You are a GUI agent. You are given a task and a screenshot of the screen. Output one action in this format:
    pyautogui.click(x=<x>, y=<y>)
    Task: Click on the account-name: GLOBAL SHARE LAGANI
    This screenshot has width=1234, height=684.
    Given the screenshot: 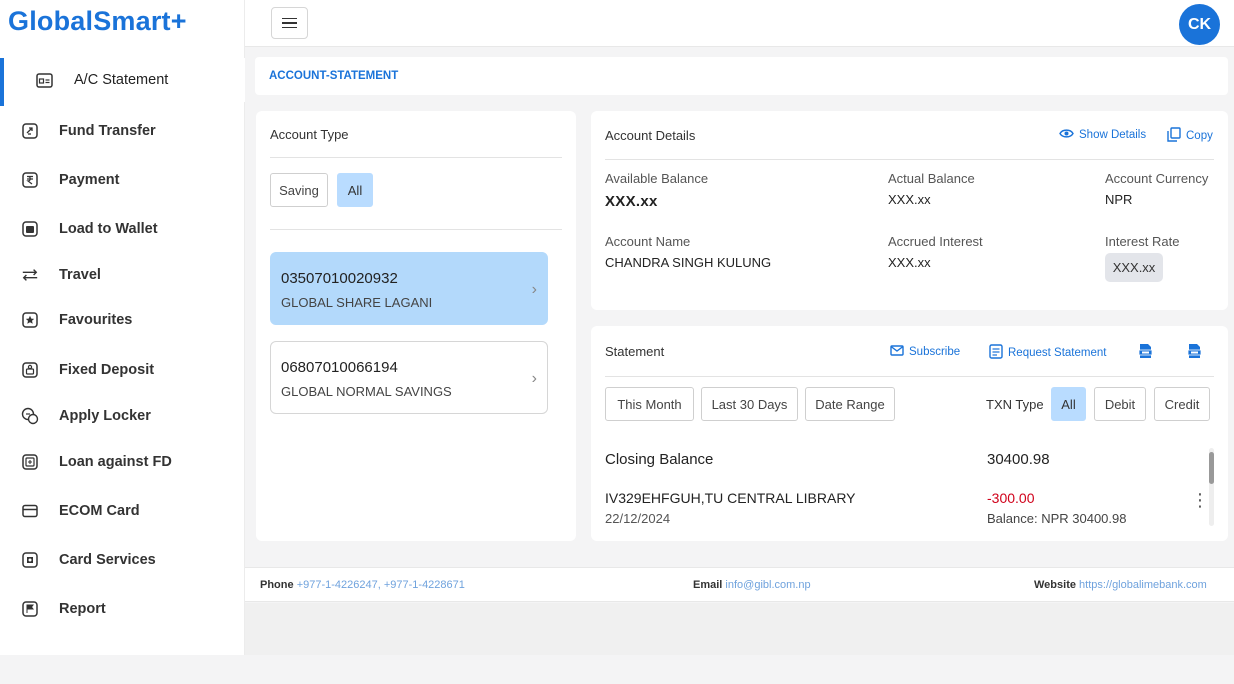 What is the action you would take?
    pyautogui.click(x=357, y=302)
    